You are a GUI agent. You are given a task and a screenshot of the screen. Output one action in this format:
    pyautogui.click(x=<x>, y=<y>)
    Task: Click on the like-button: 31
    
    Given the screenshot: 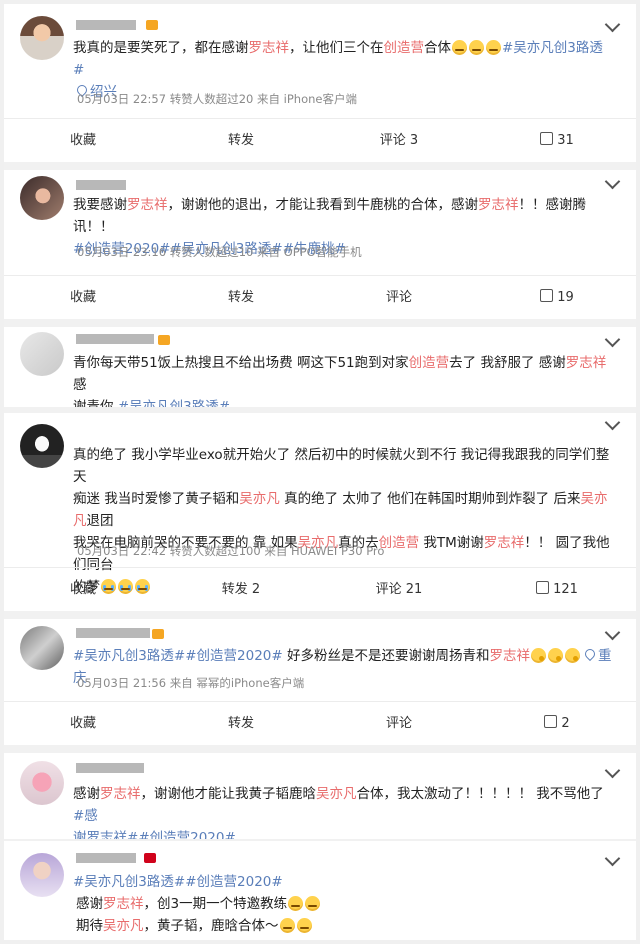 What is the action you would take?
    pyautogui.click(x=557, y=141)
    